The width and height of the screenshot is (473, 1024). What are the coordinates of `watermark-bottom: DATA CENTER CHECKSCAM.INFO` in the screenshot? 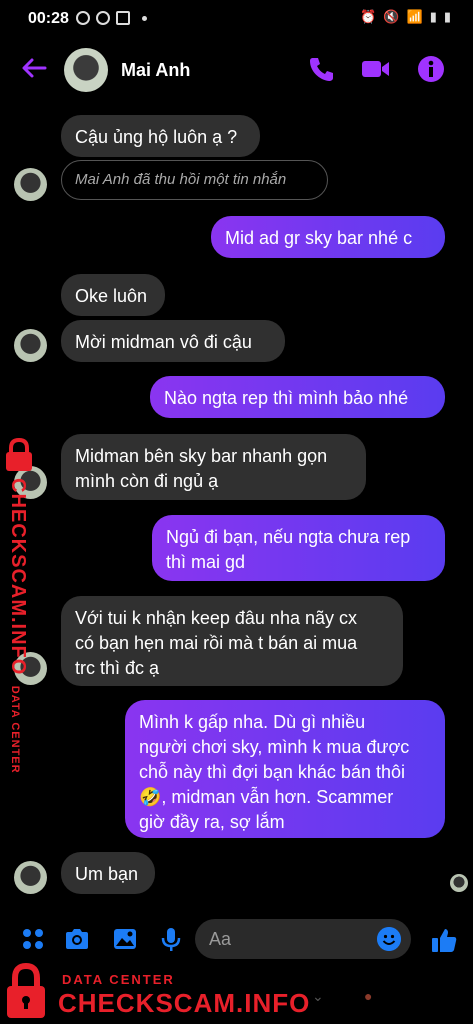 It's located at (154, 993).